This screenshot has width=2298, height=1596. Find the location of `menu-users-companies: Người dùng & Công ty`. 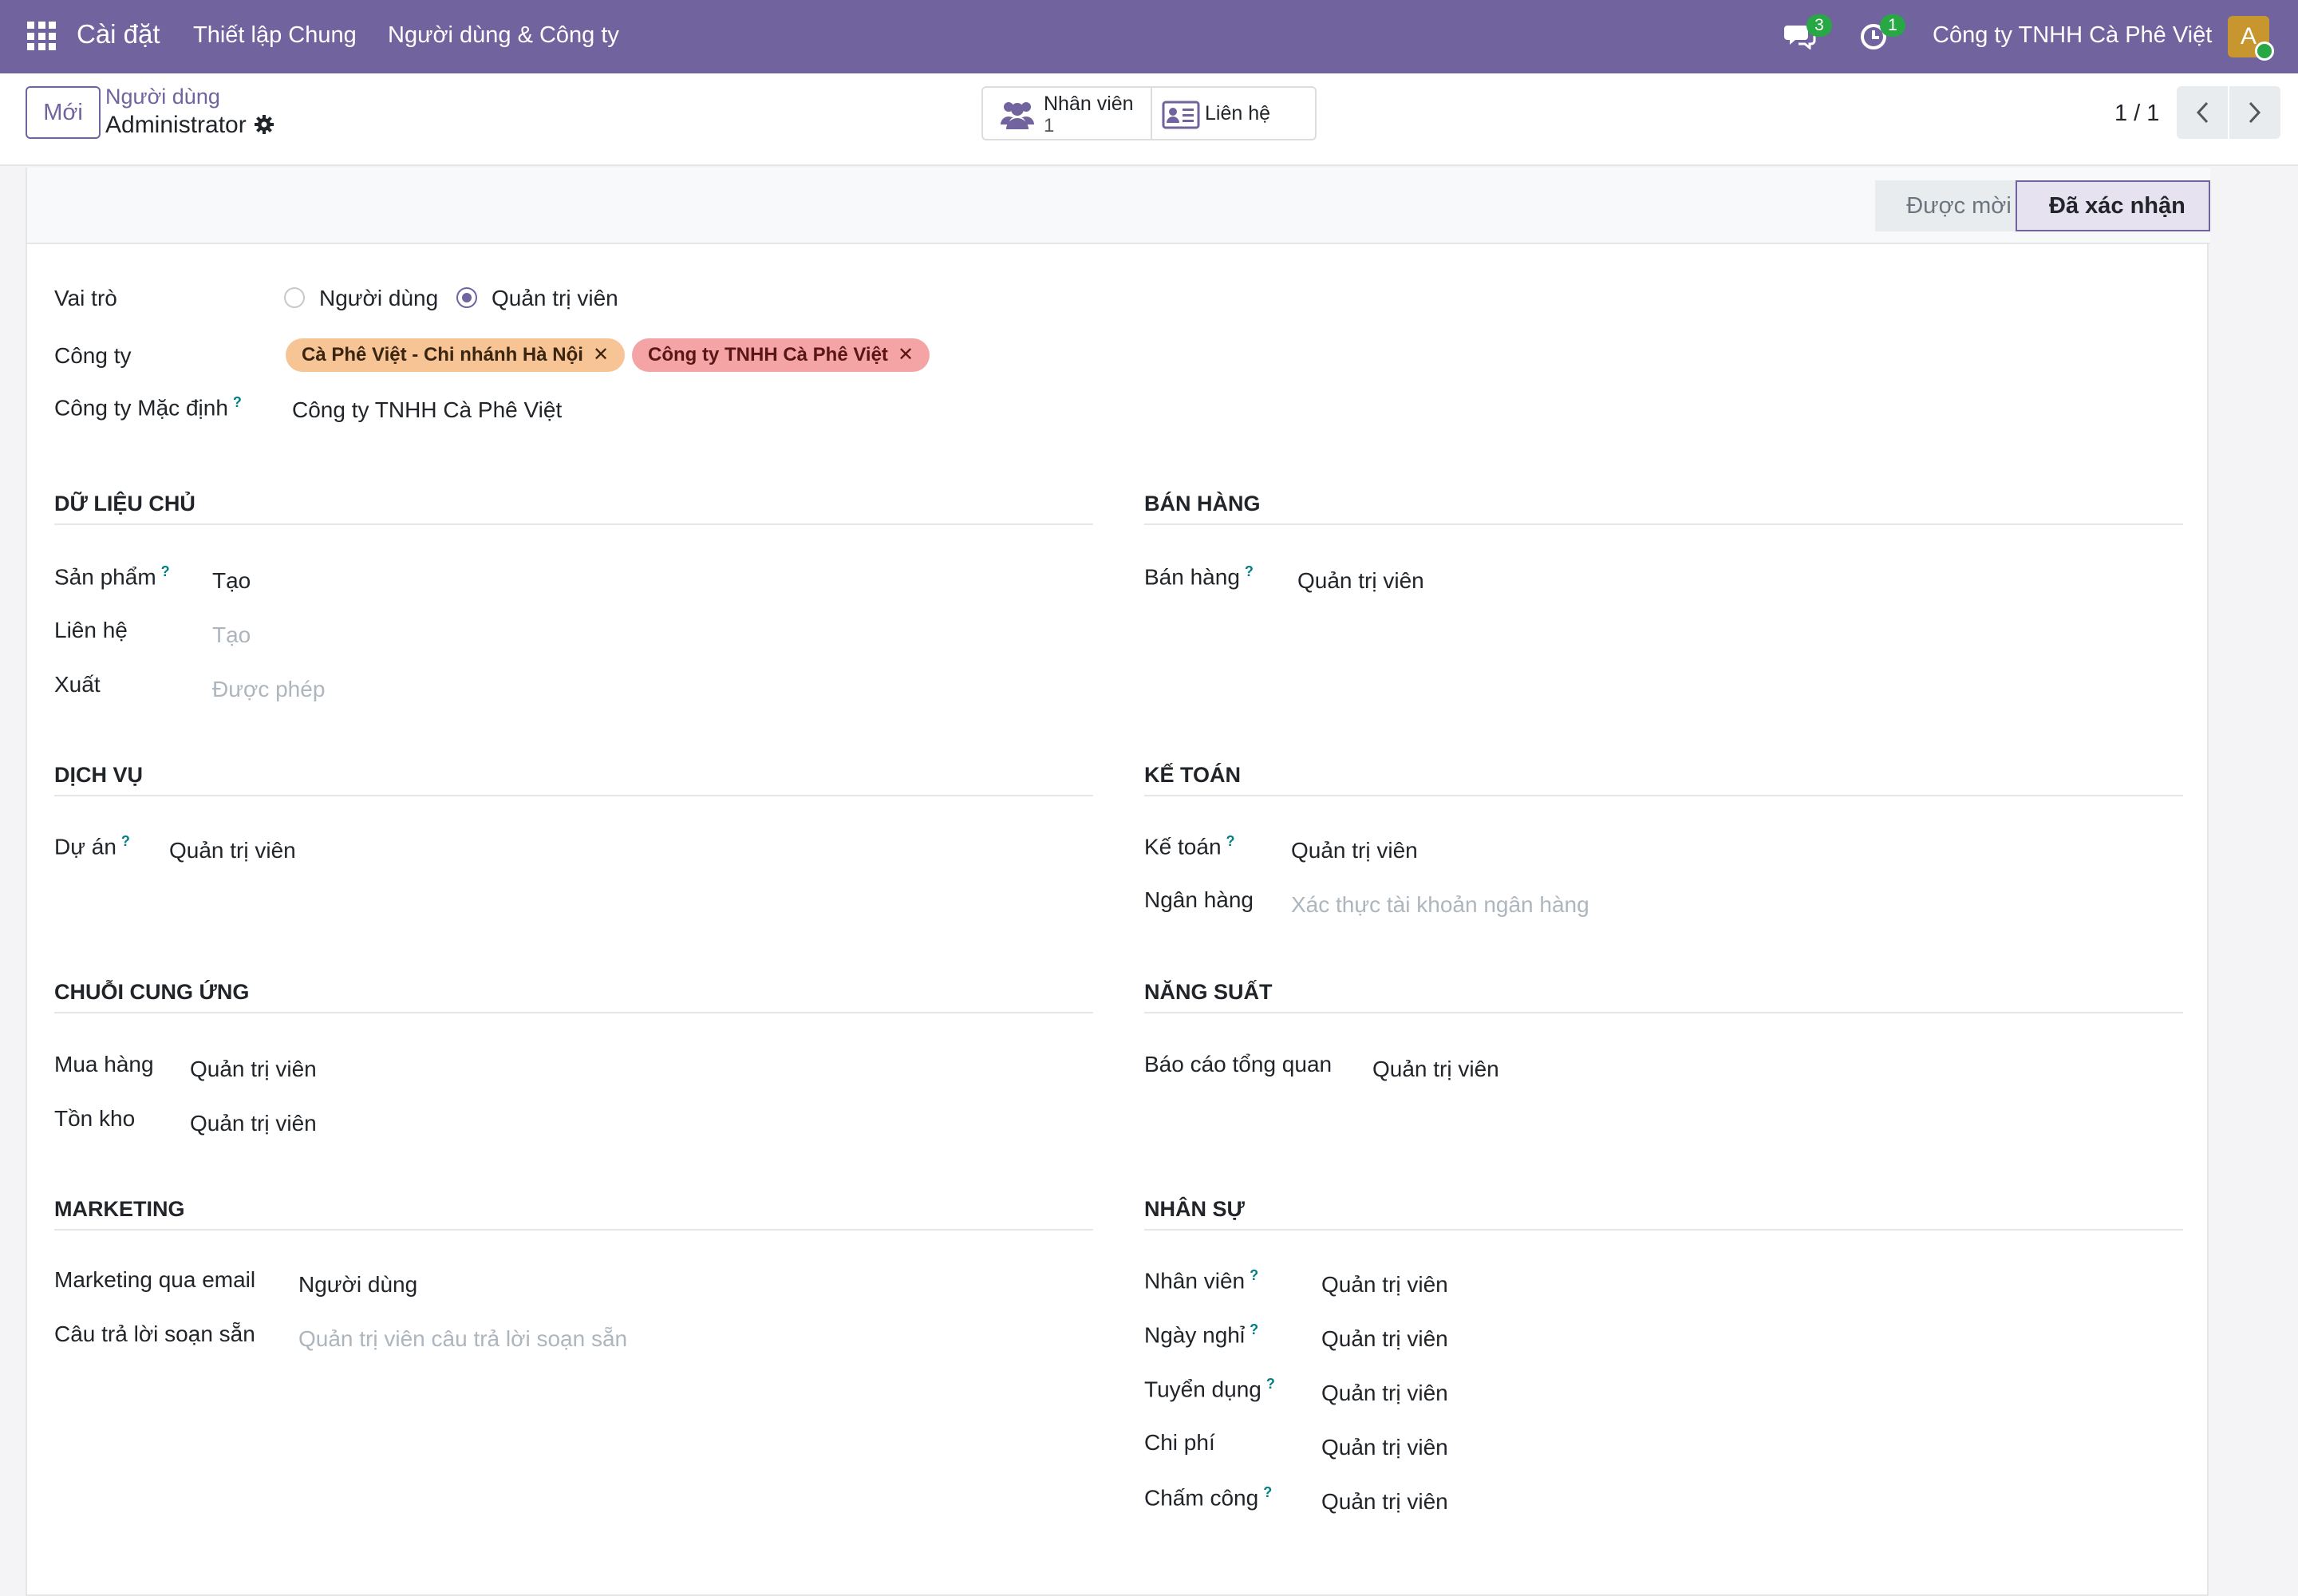

menu-users-companies: Người dùng & Công ty is located at coordinates (504, 35).